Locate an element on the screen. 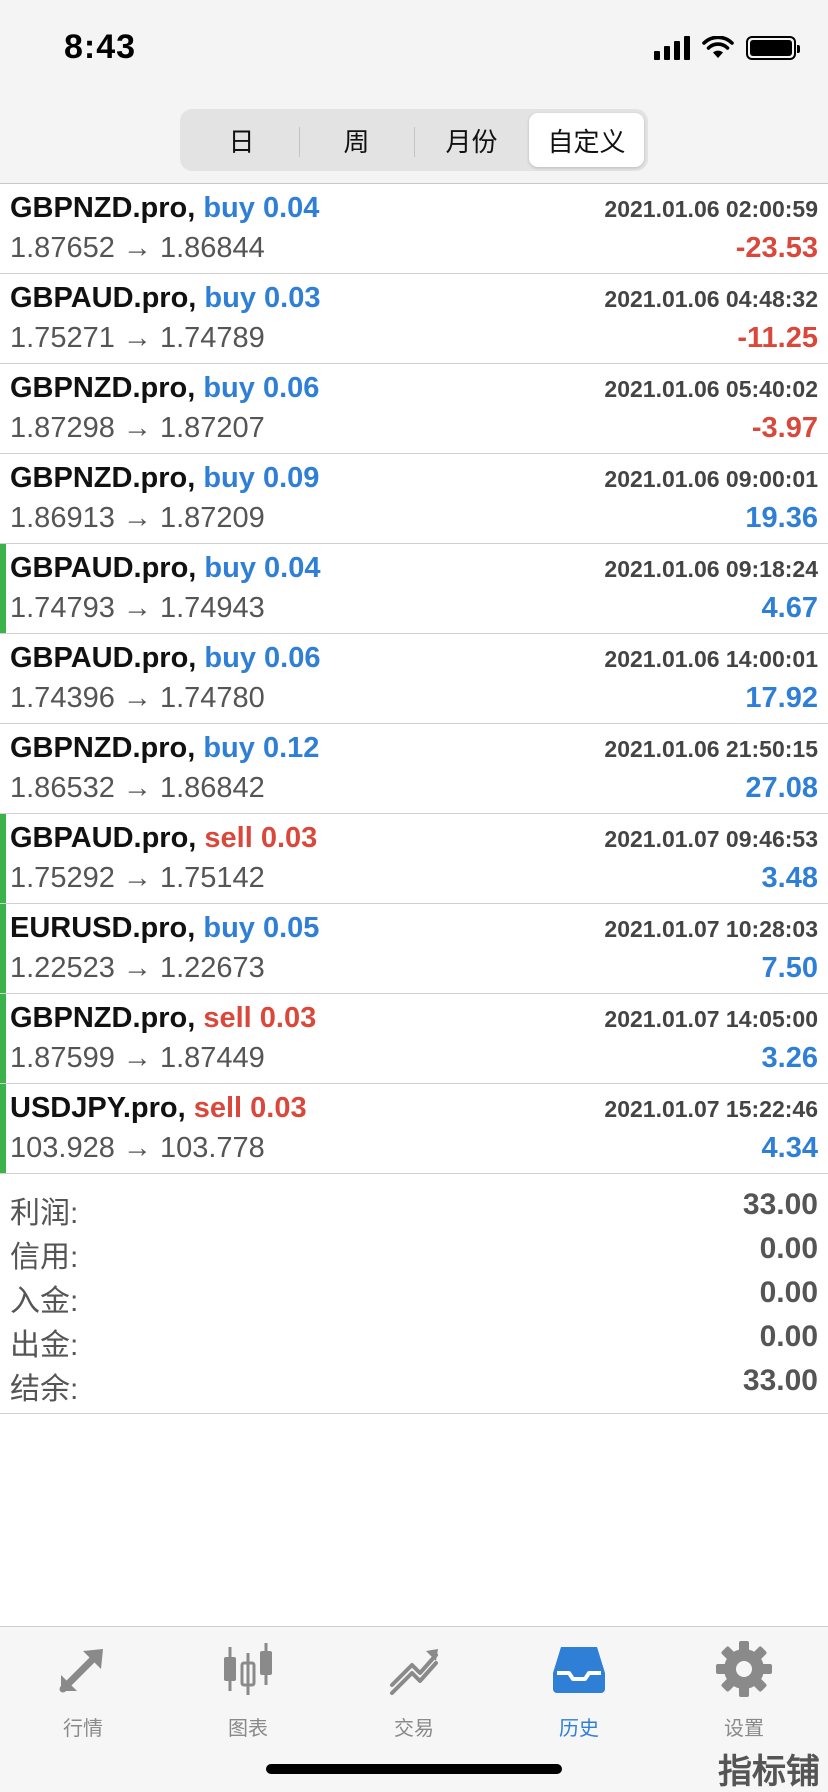 This screenshot has height=1792, width=828. close-price: 1.86844 is located at coordinates (212, 248).